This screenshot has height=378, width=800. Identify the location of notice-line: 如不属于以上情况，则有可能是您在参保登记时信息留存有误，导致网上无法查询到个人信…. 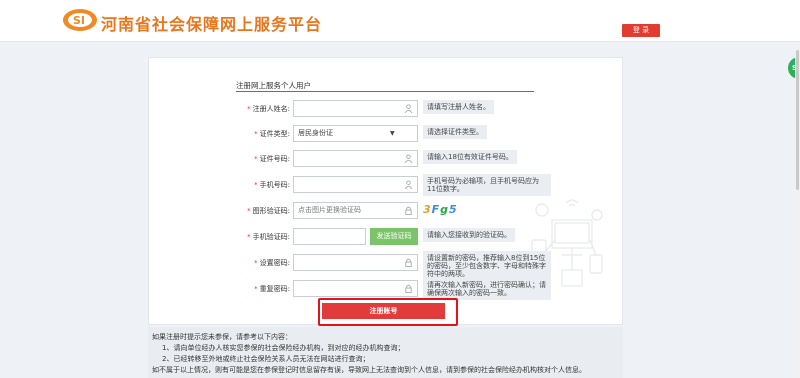
(369, 370).